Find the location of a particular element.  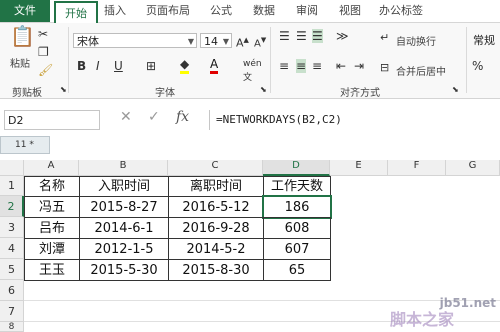

font-size-select: 14 ▼ is located at coordinates (216, 40).